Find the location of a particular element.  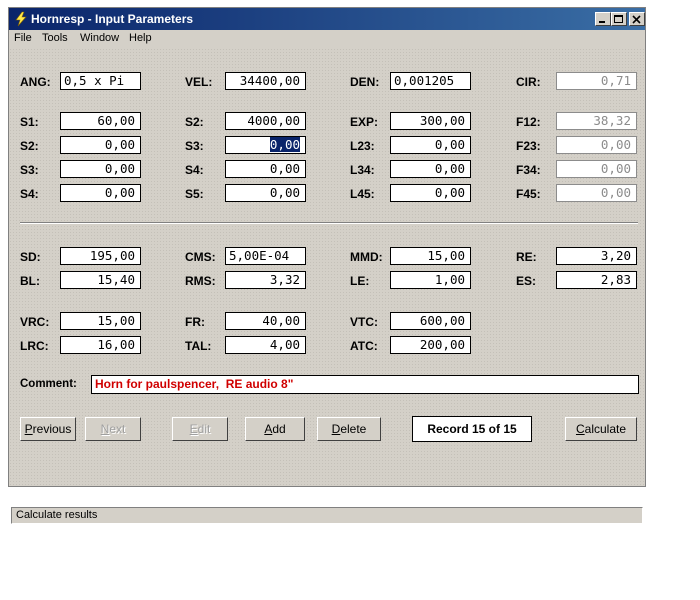

label-mmd: MMD: is located at coordinates (366, 257).